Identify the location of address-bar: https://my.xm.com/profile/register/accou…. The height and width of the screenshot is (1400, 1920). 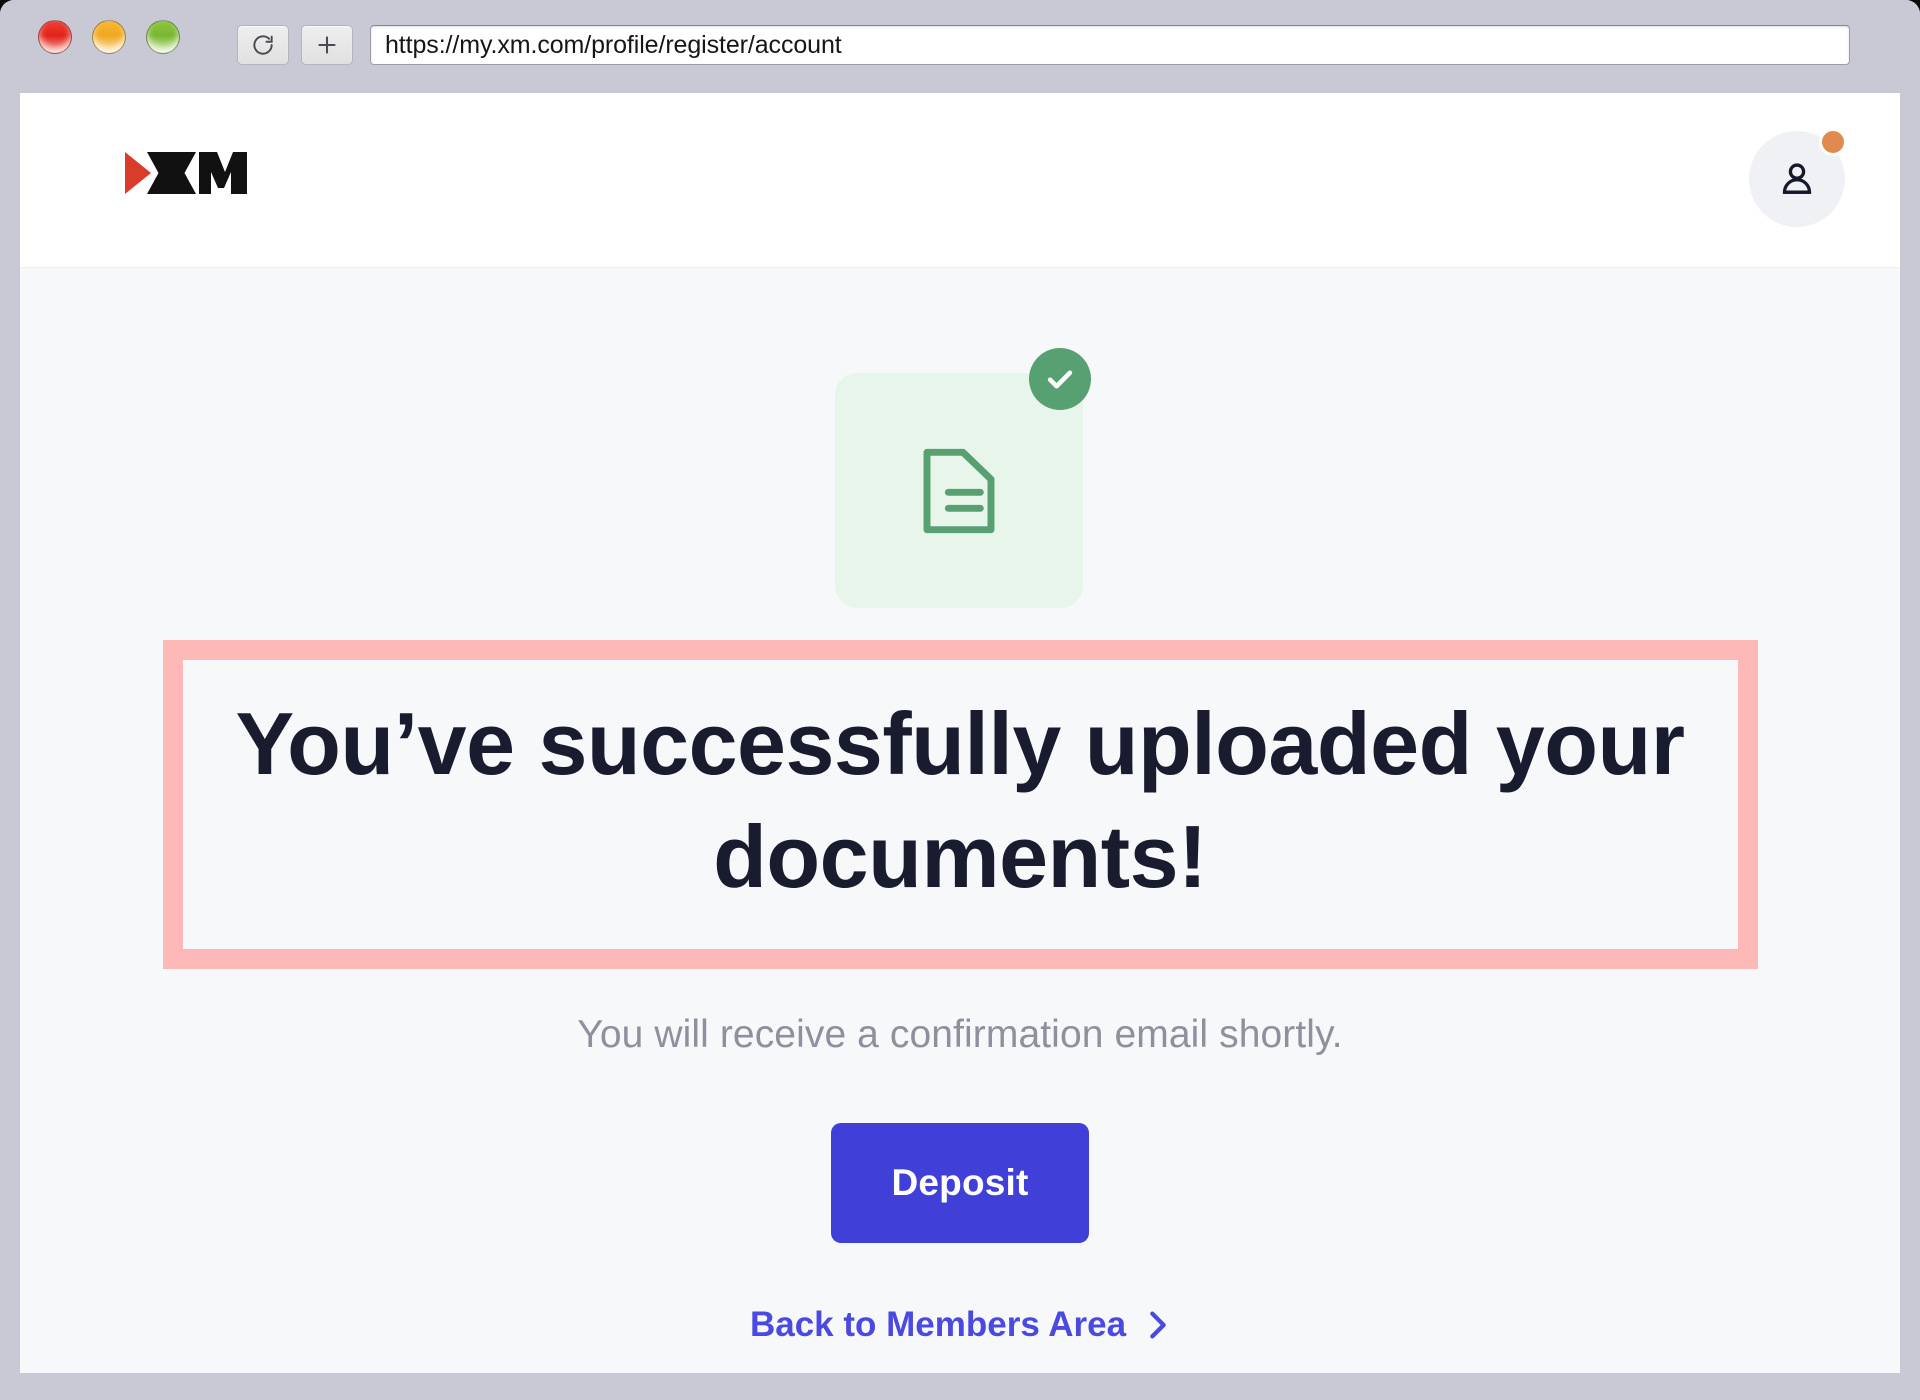
(1110, 45).